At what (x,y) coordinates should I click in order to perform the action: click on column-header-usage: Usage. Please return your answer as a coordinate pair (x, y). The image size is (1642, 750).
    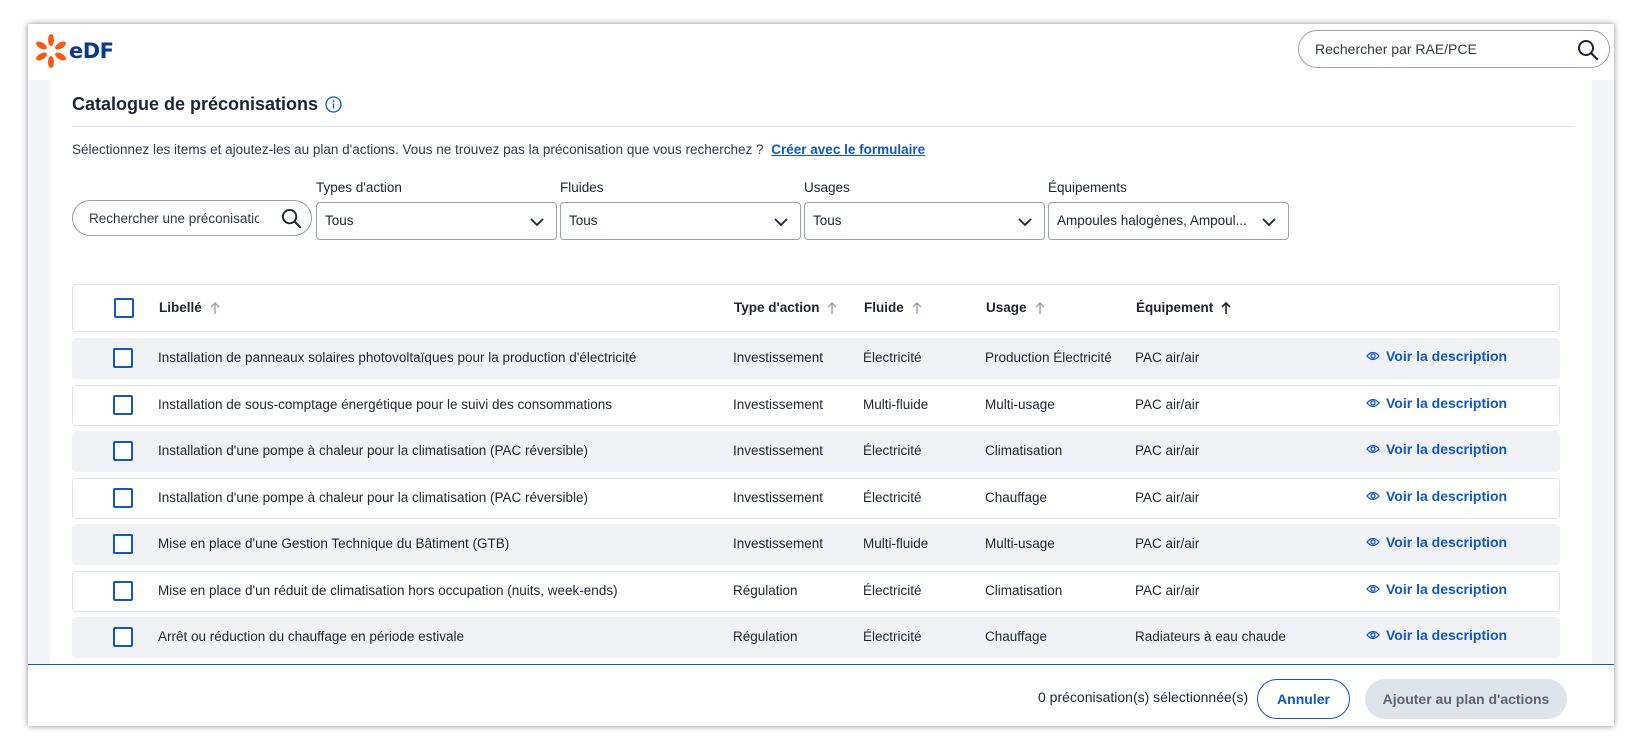
    Looking at the image, I should click on (1015, 307).